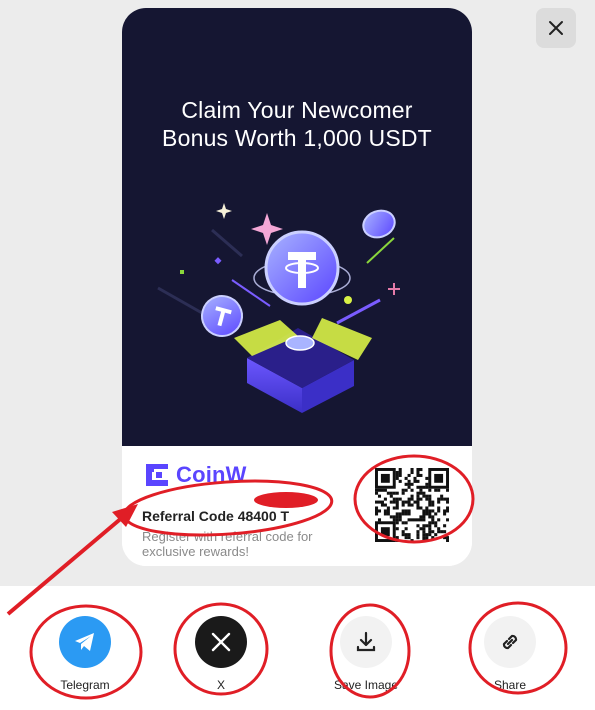 The image size is (595, 710). What do you see at coordinates (85, 642) in the screenshot?
I see `telegram-icon` at bounding box center [85, 642].